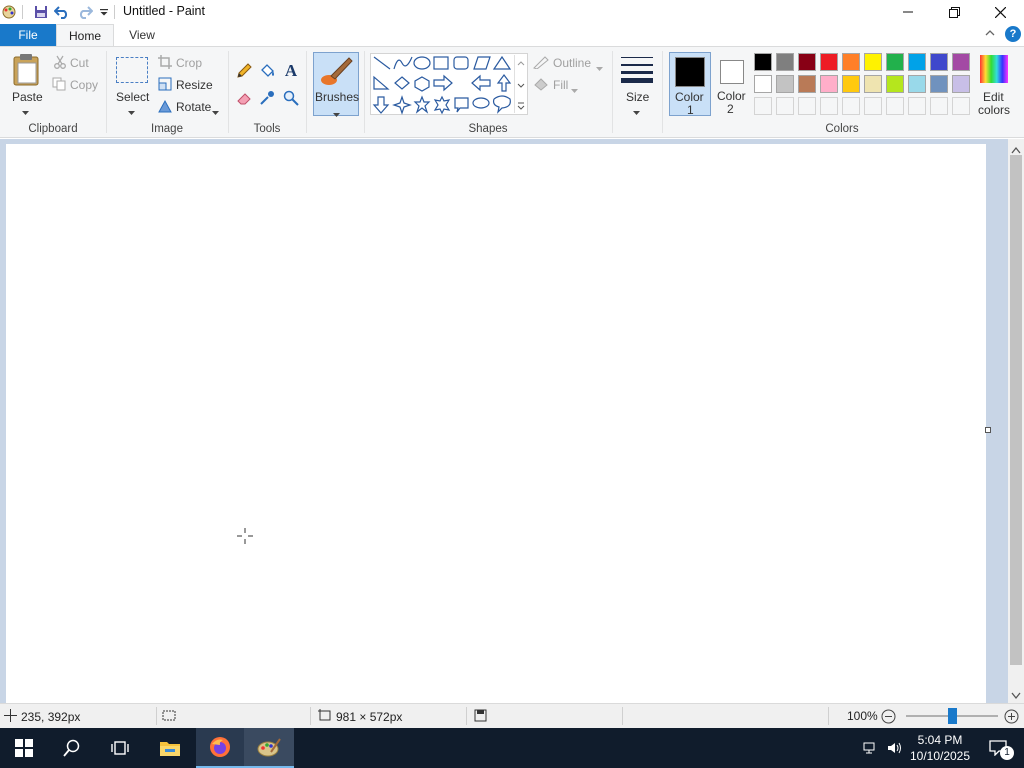 The width and height of the screenshot is (1024, 768). Describe the element at coordinates (888, 718) in the screenshot. I see `zoom-out-icon` at that location.